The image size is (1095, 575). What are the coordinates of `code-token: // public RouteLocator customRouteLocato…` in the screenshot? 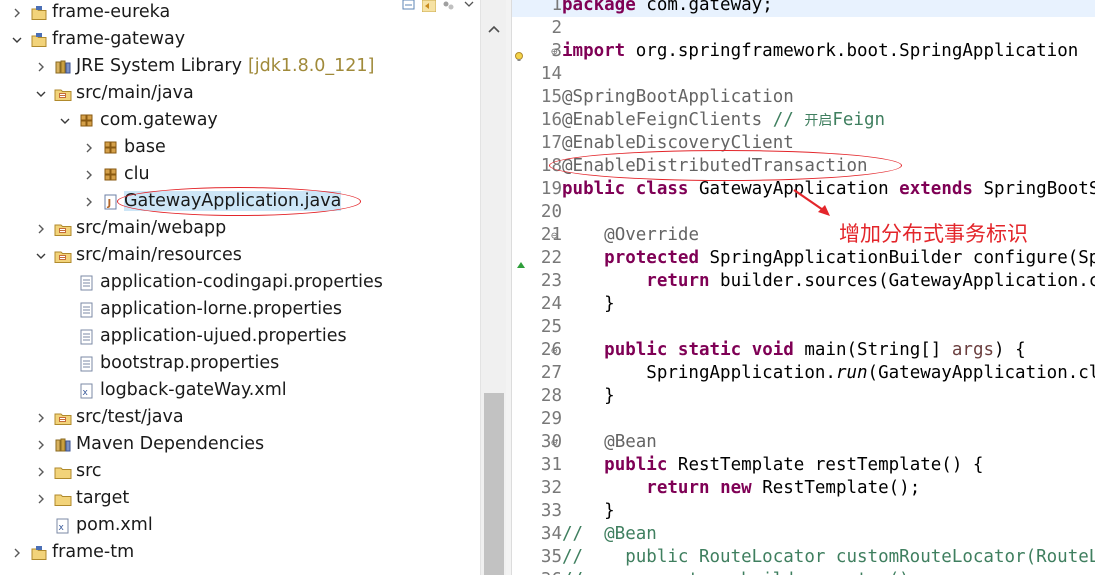 It's located at (828, 557).